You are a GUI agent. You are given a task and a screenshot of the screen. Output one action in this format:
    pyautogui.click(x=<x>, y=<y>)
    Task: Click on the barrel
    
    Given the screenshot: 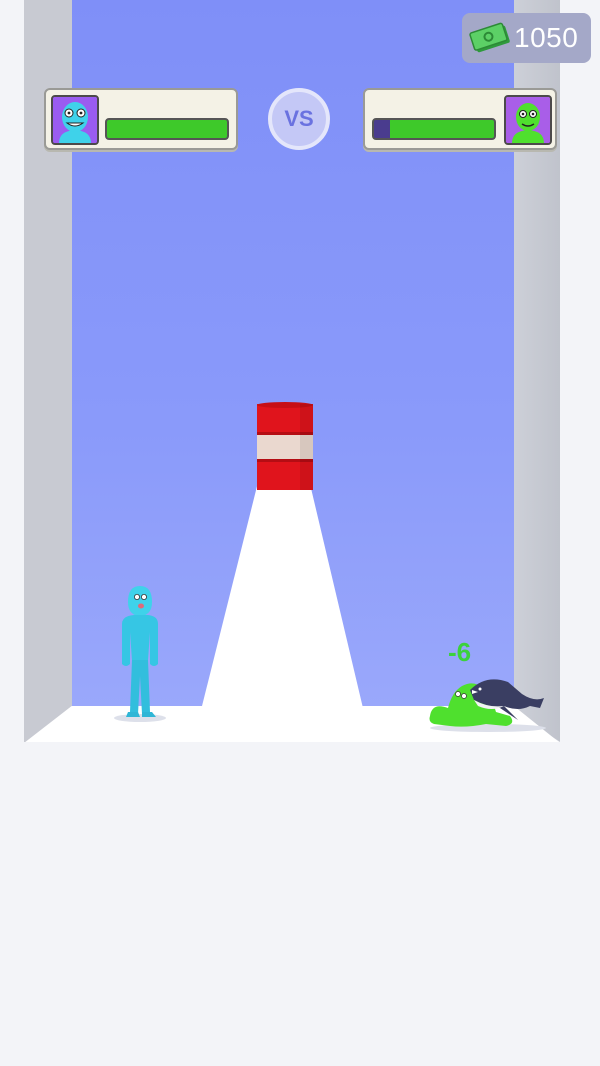 What is the action you would take?
    pyautogui.click(x=285, y=446)
    